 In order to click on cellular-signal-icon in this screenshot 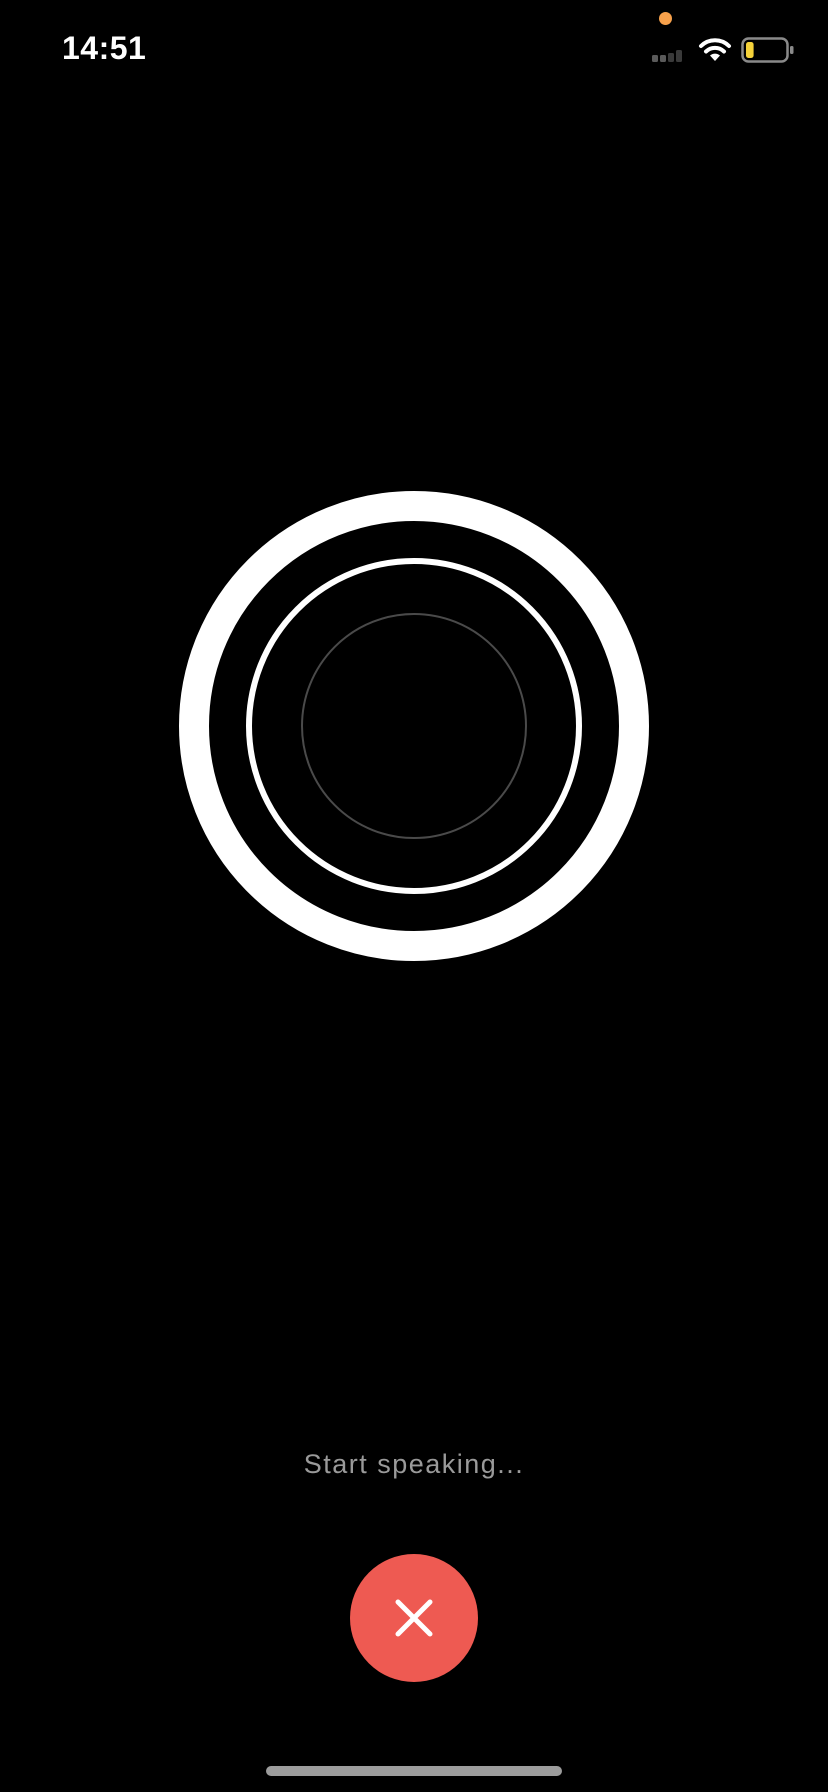, I will do `click(667, 56)`.